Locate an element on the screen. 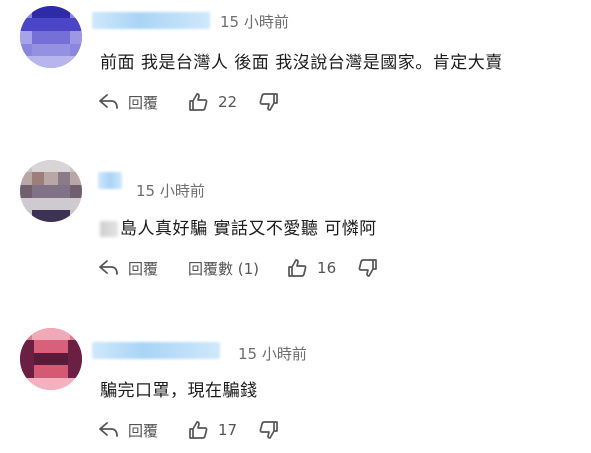  like-count: 22 is located at coordinates (228, 102).